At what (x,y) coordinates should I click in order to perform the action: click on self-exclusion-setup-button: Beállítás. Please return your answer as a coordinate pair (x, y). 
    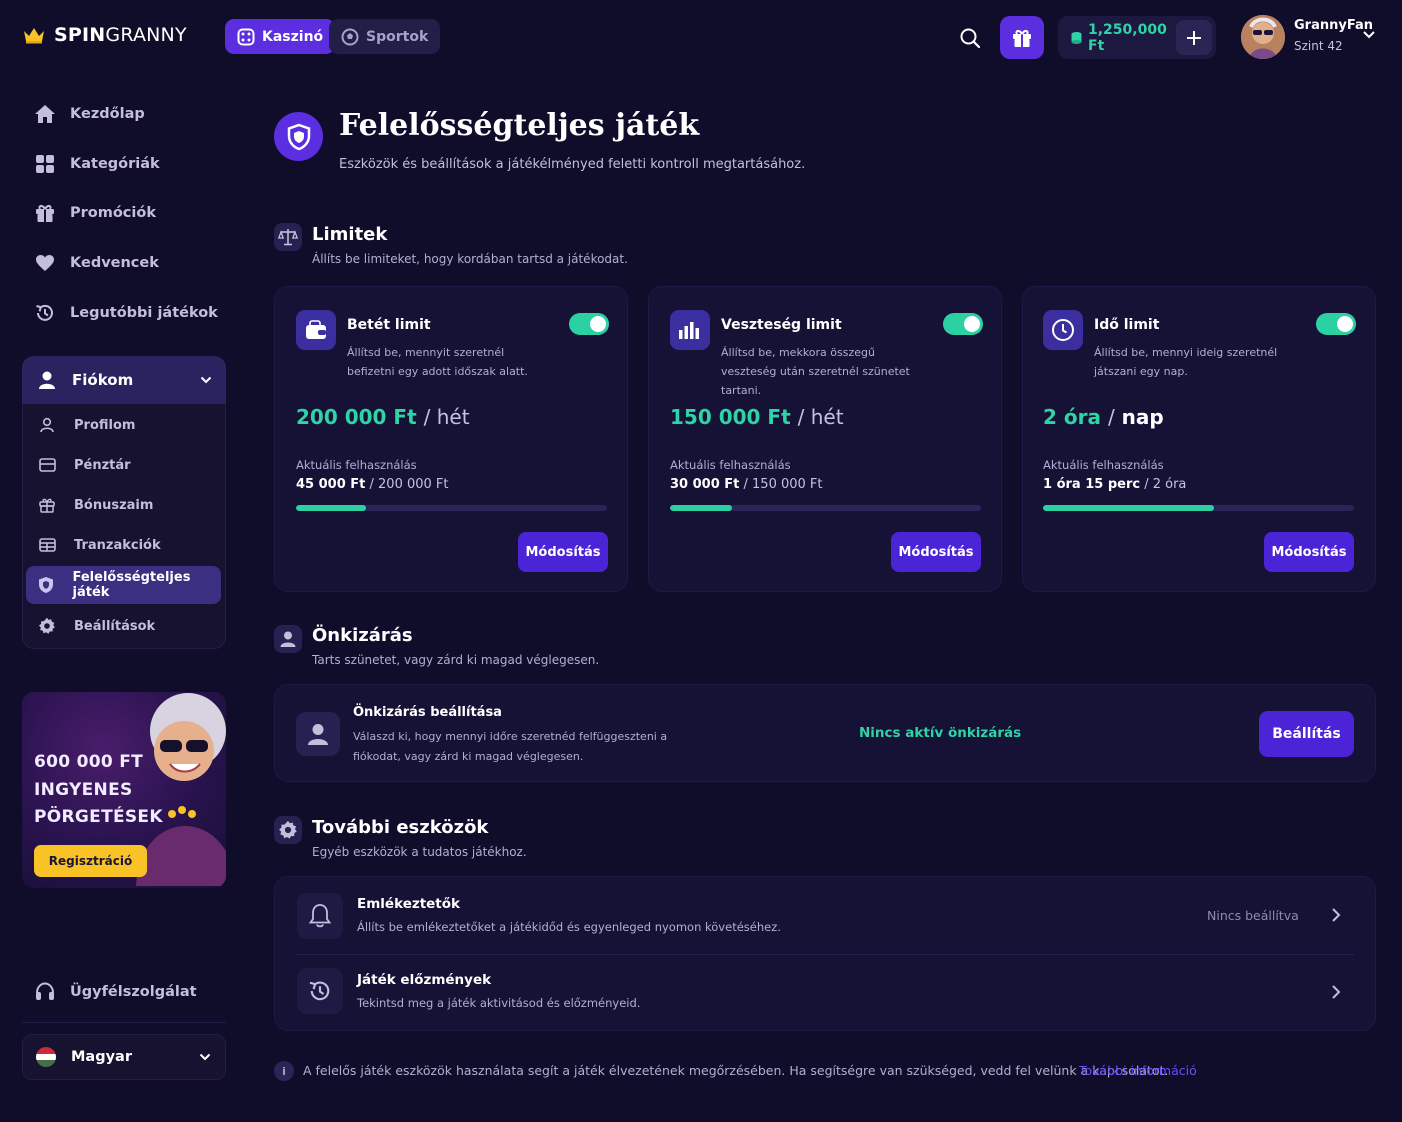
    Looking at the image, I should click on (1306, 734).